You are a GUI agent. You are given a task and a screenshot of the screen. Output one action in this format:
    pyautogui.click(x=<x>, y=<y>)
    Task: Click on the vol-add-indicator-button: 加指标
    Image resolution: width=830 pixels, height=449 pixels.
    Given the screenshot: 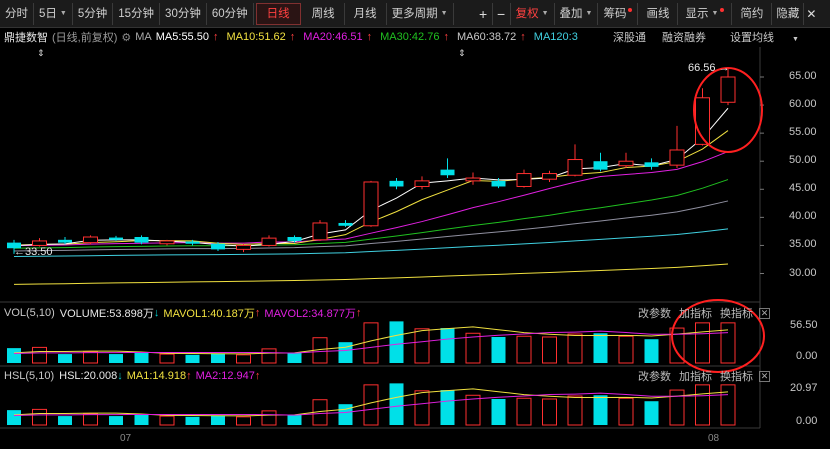 What is the action you would take?
    pyautogui.click(x=695, y=313)
    